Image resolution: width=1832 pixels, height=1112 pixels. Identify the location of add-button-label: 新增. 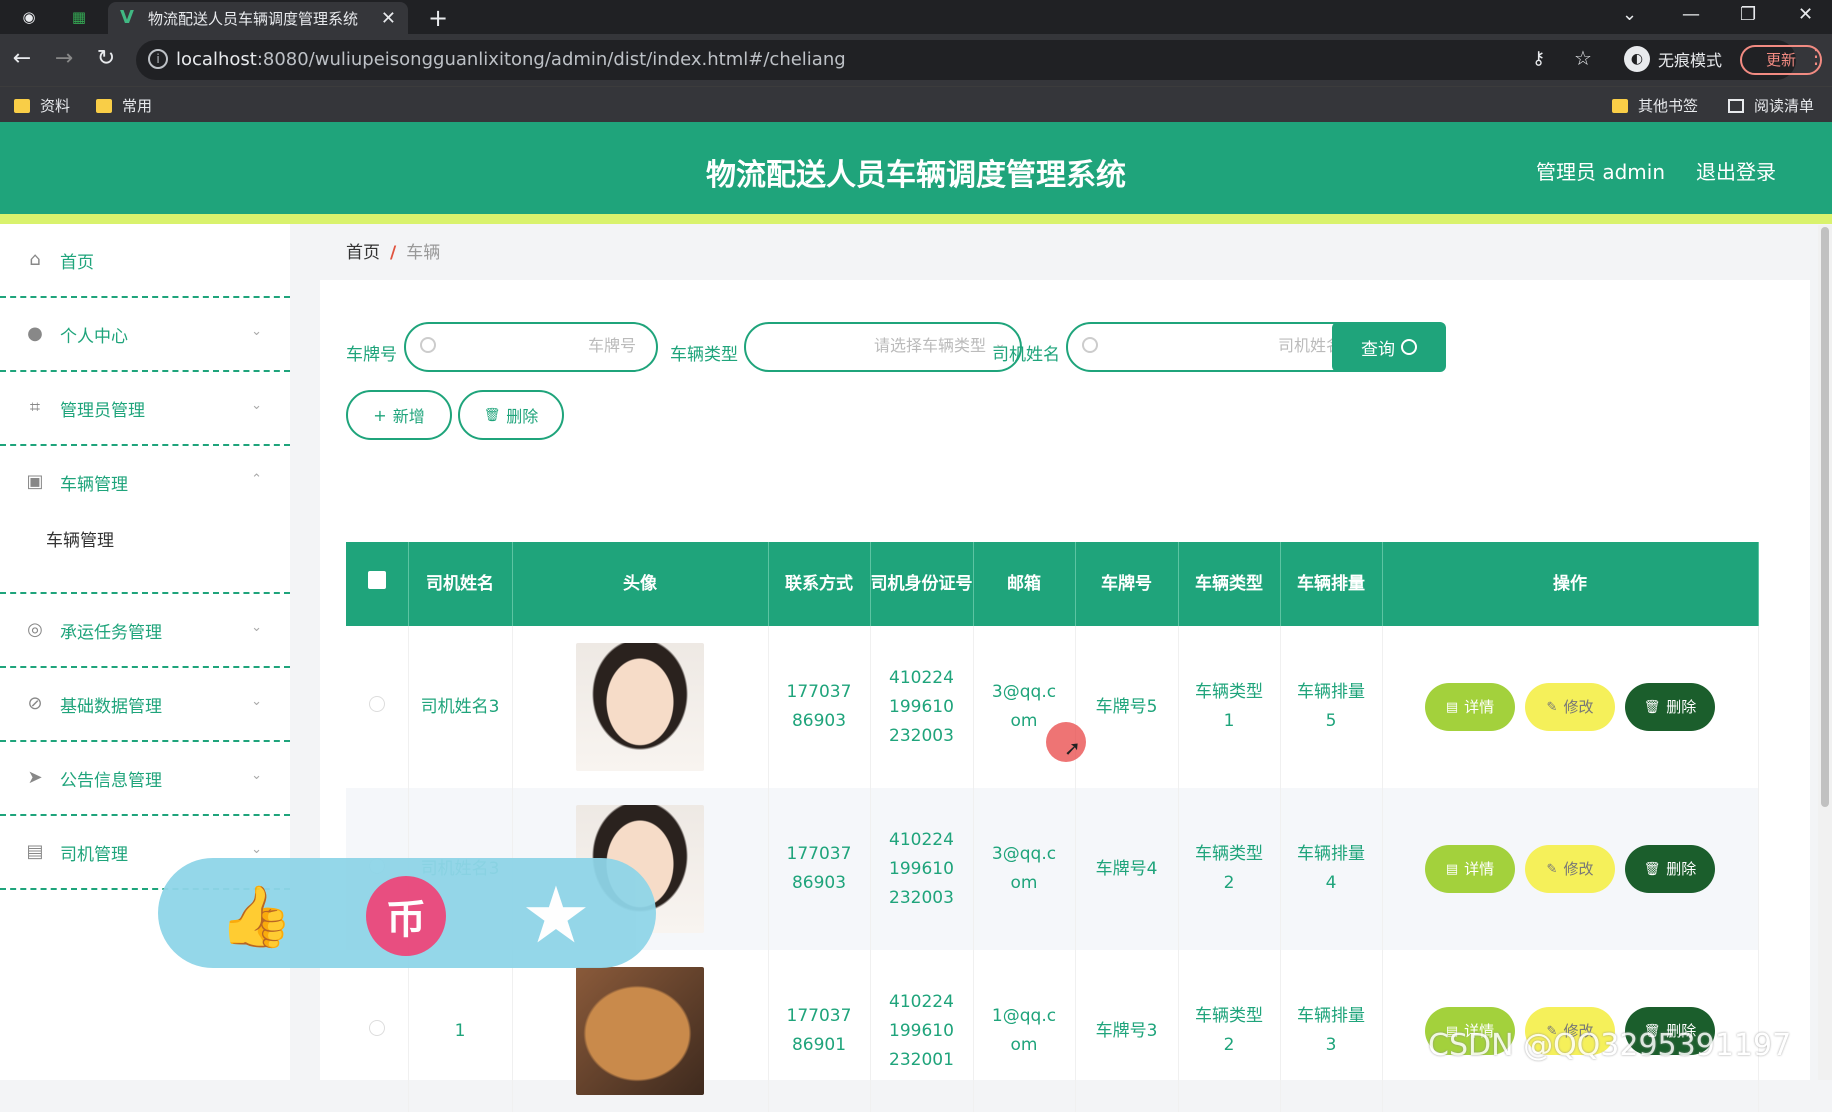
(408, 416).